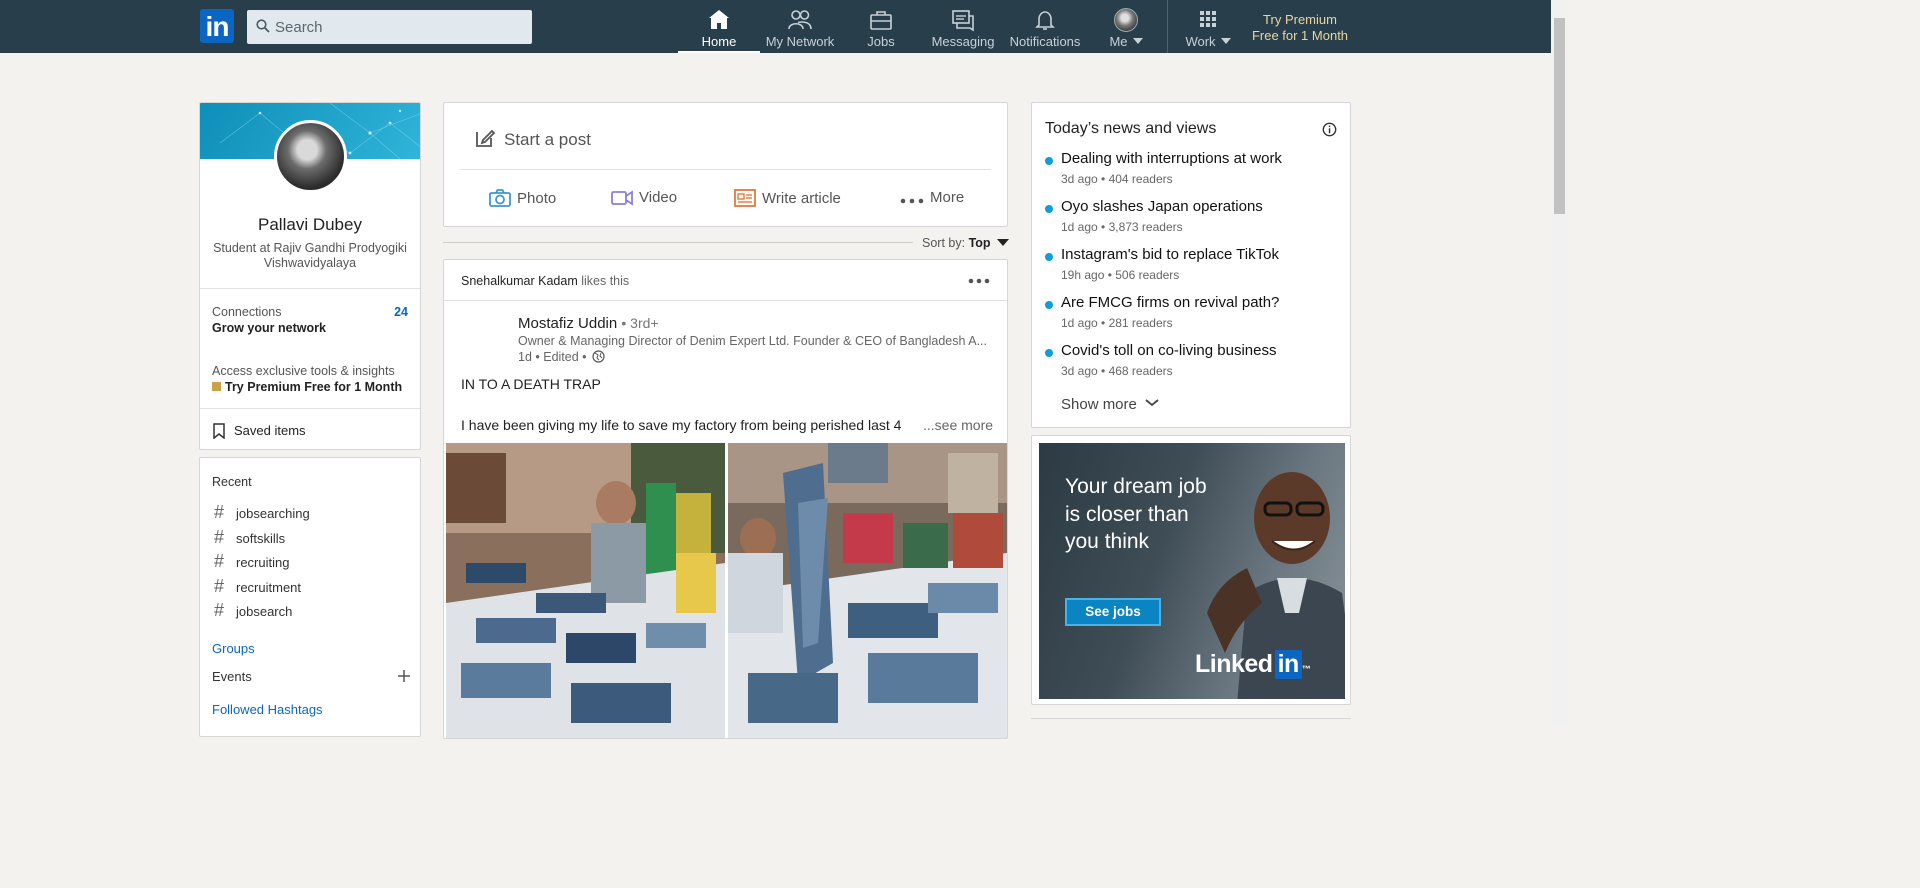  I want to click on premium-badge-icon, so click(216, 386).